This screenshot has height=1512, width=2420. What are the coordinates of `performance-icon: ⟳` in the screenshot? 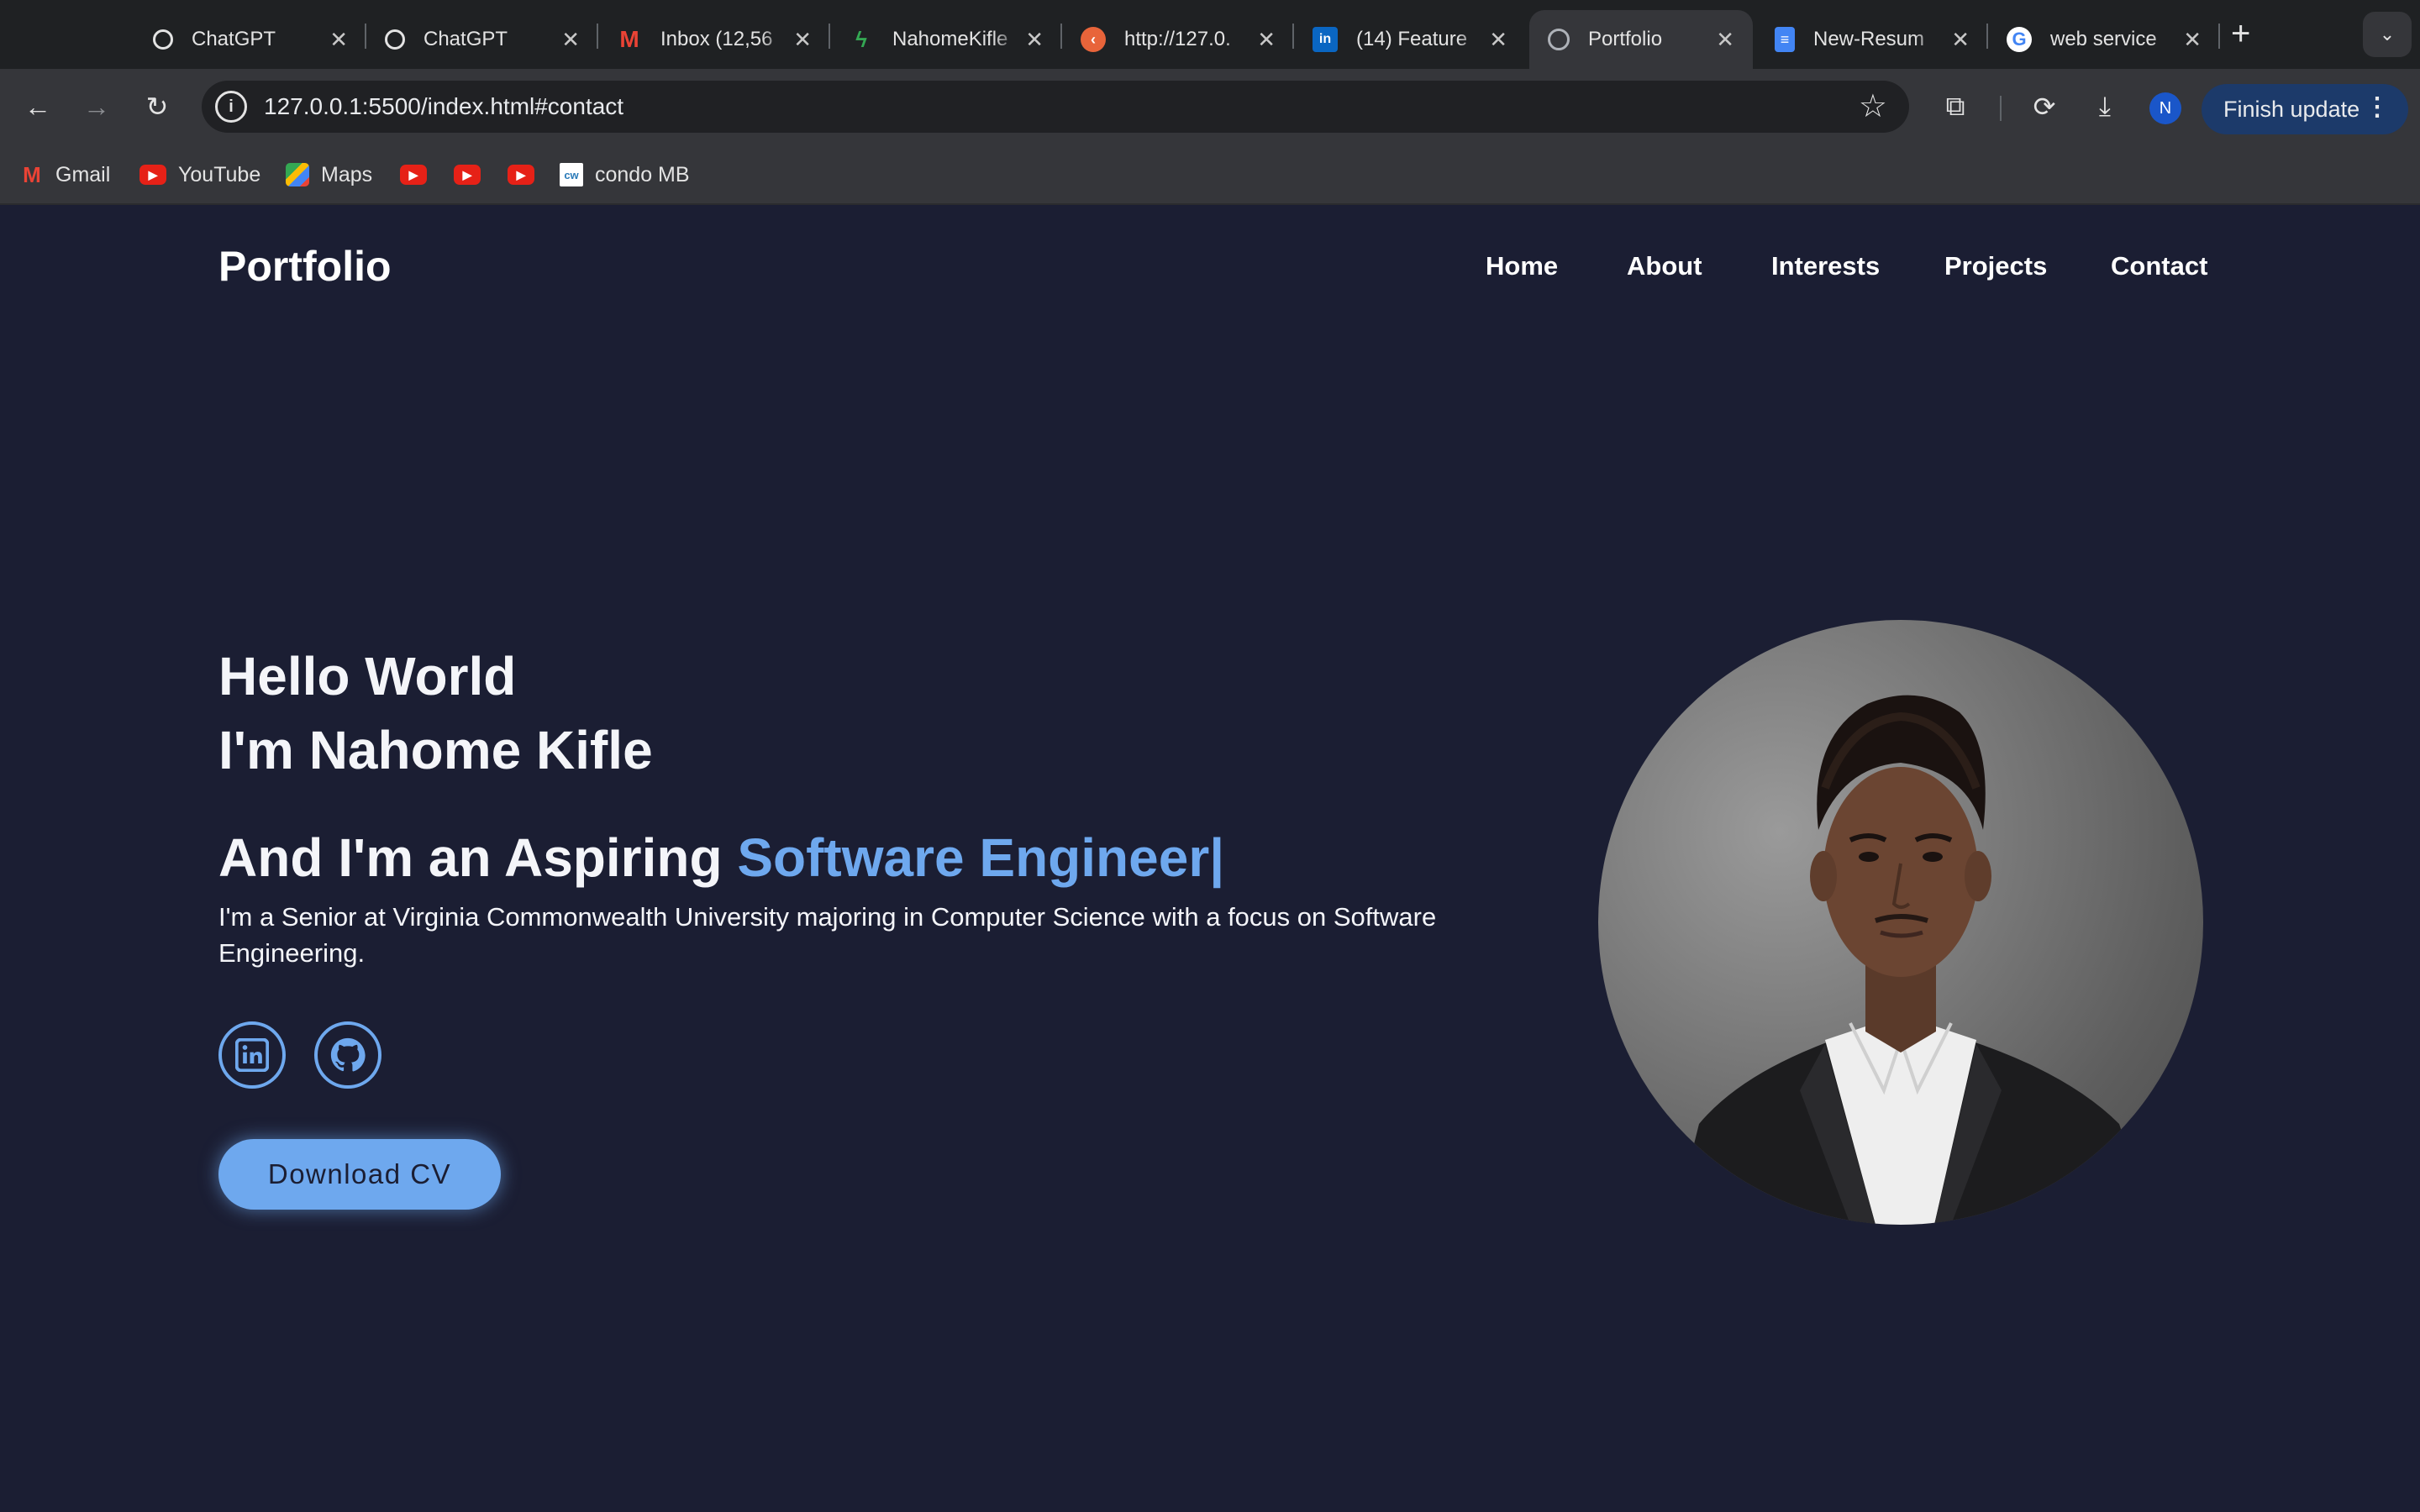 It's located at (2044, 106).